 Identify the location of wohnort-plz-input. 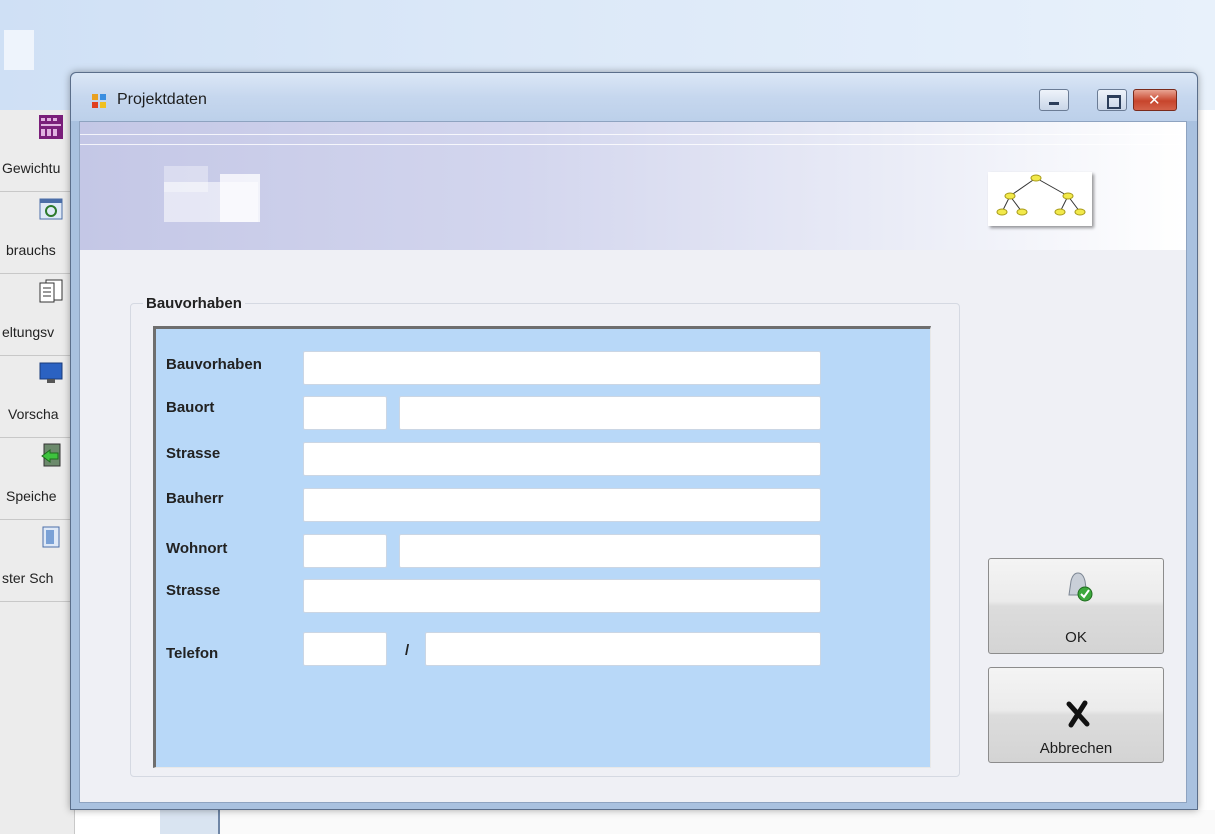
(345, 551).